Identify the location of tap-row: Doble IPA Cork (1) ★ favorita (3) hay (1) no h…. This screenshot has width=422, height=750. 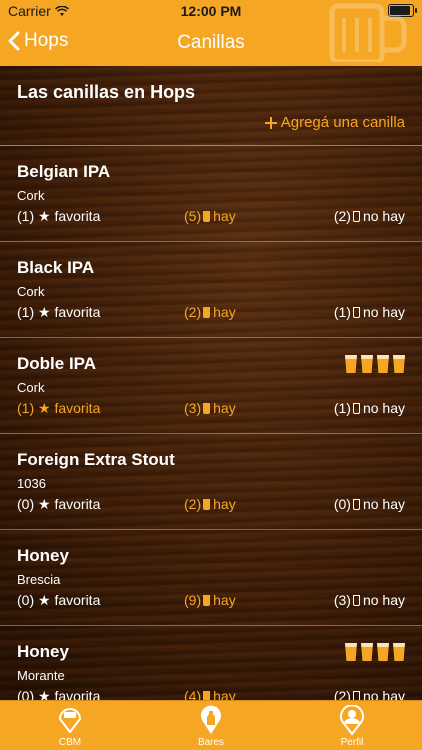
(211, 386).